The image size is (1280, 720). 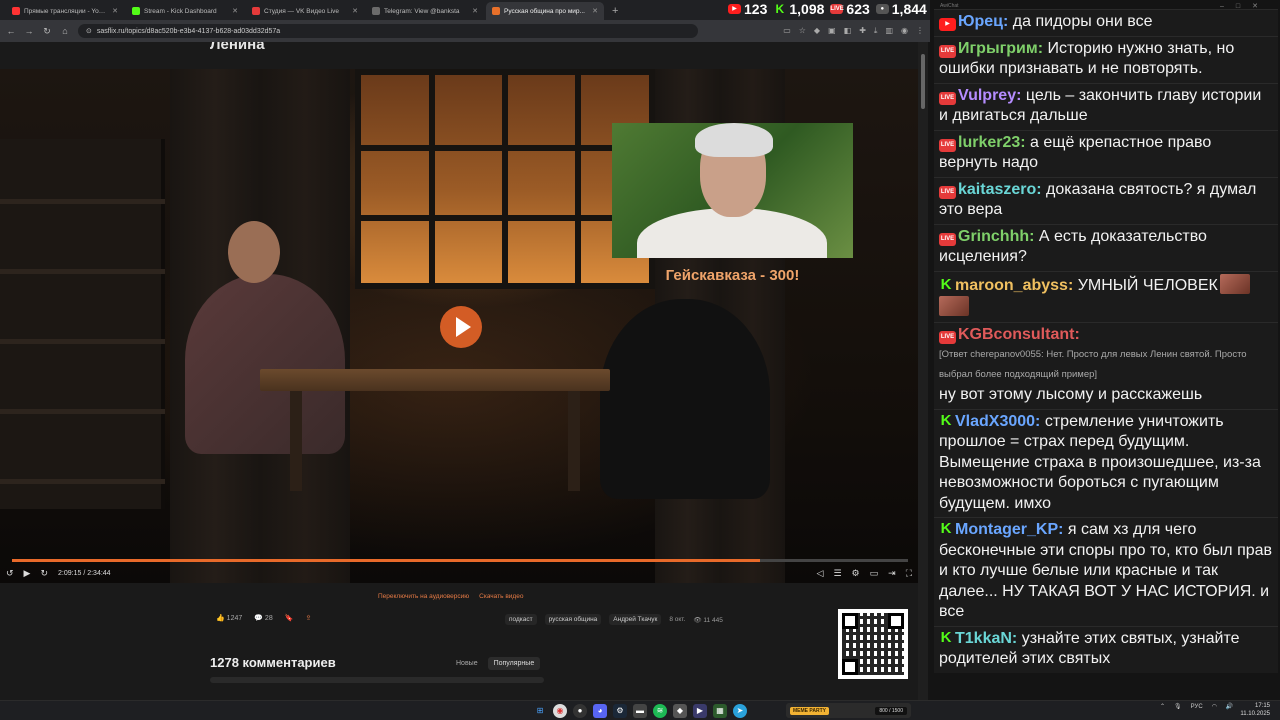 I want to click on sasflix-favicon-icon, so click(x=496, y=11).